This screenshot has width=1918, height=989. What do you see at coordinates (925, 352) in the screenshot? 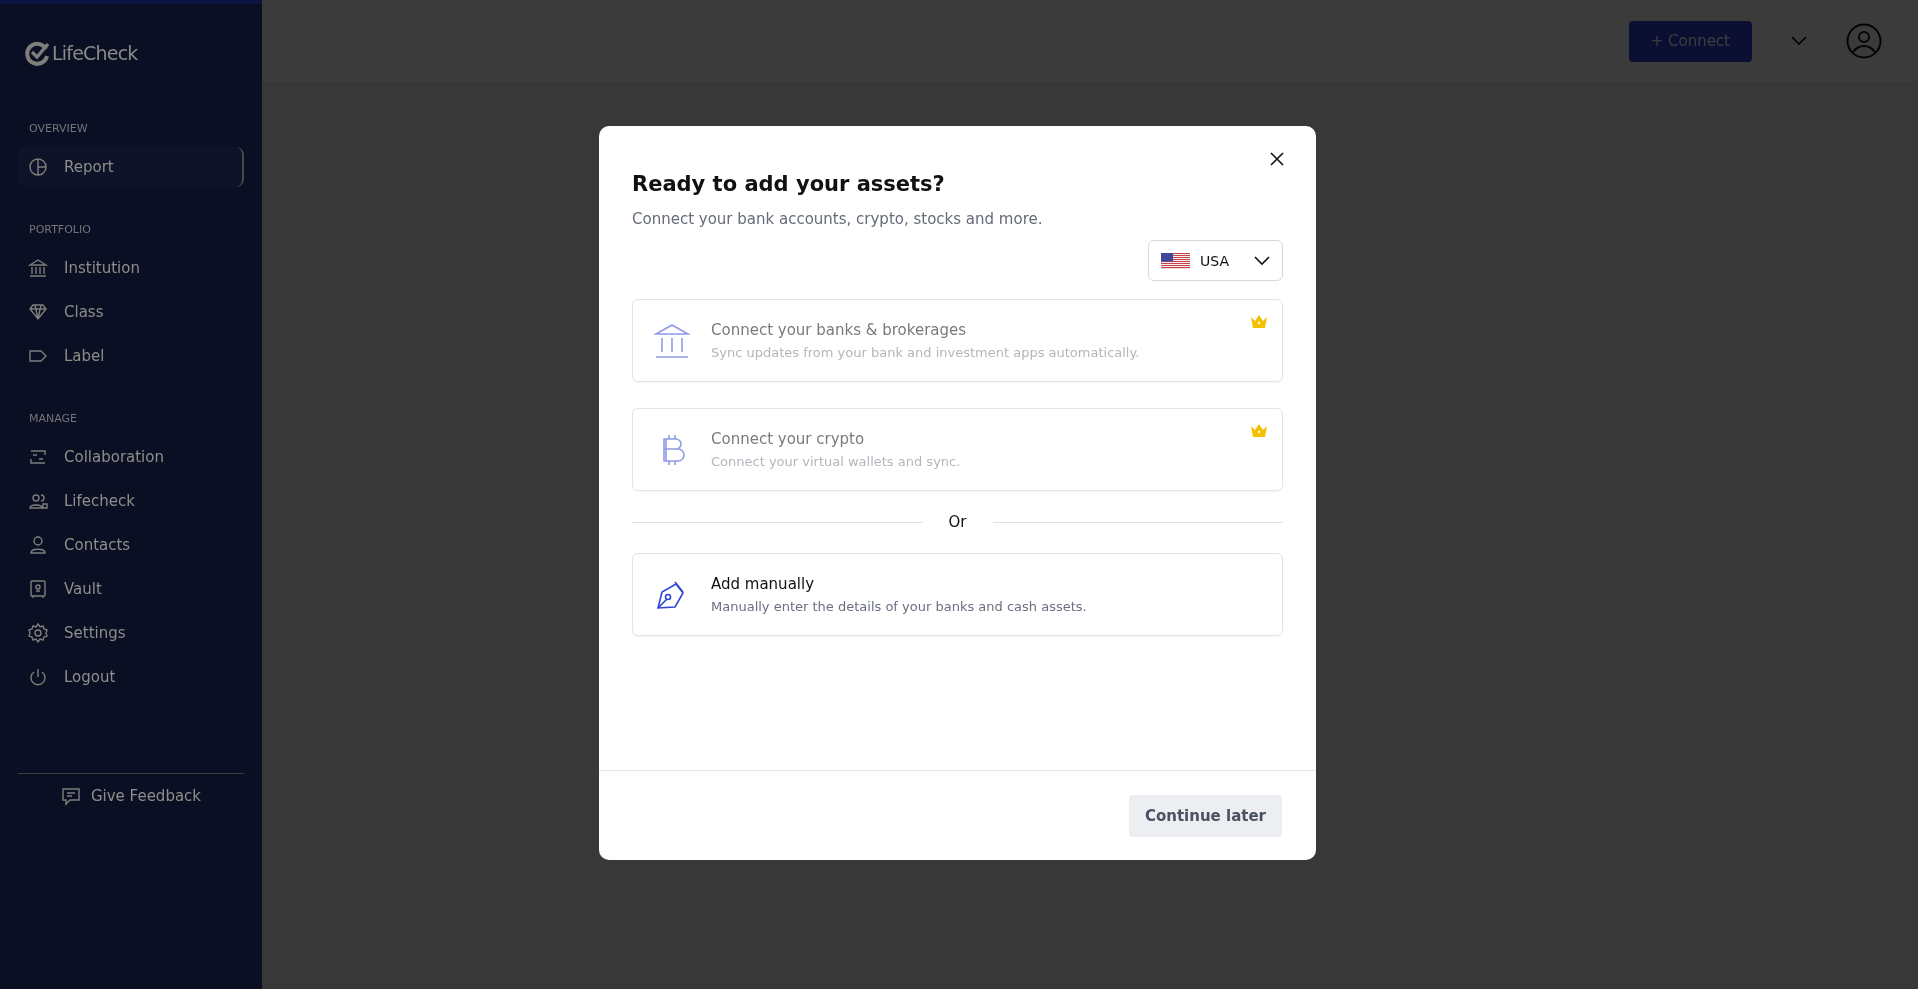
I see `option-description: Sync updates from your bank and investment apps automatically.` at bounding box center [925, 352].